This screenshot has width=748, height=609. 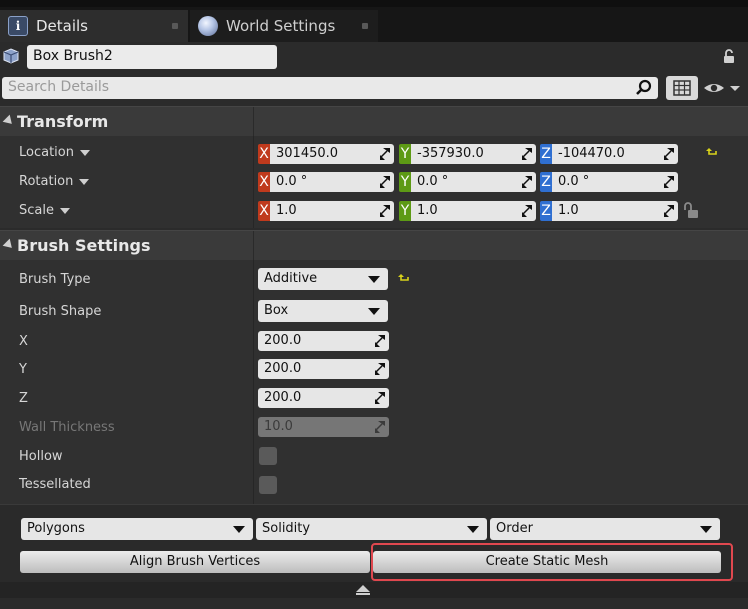 I want to click on eye-icon, so click(x=724, y=88).